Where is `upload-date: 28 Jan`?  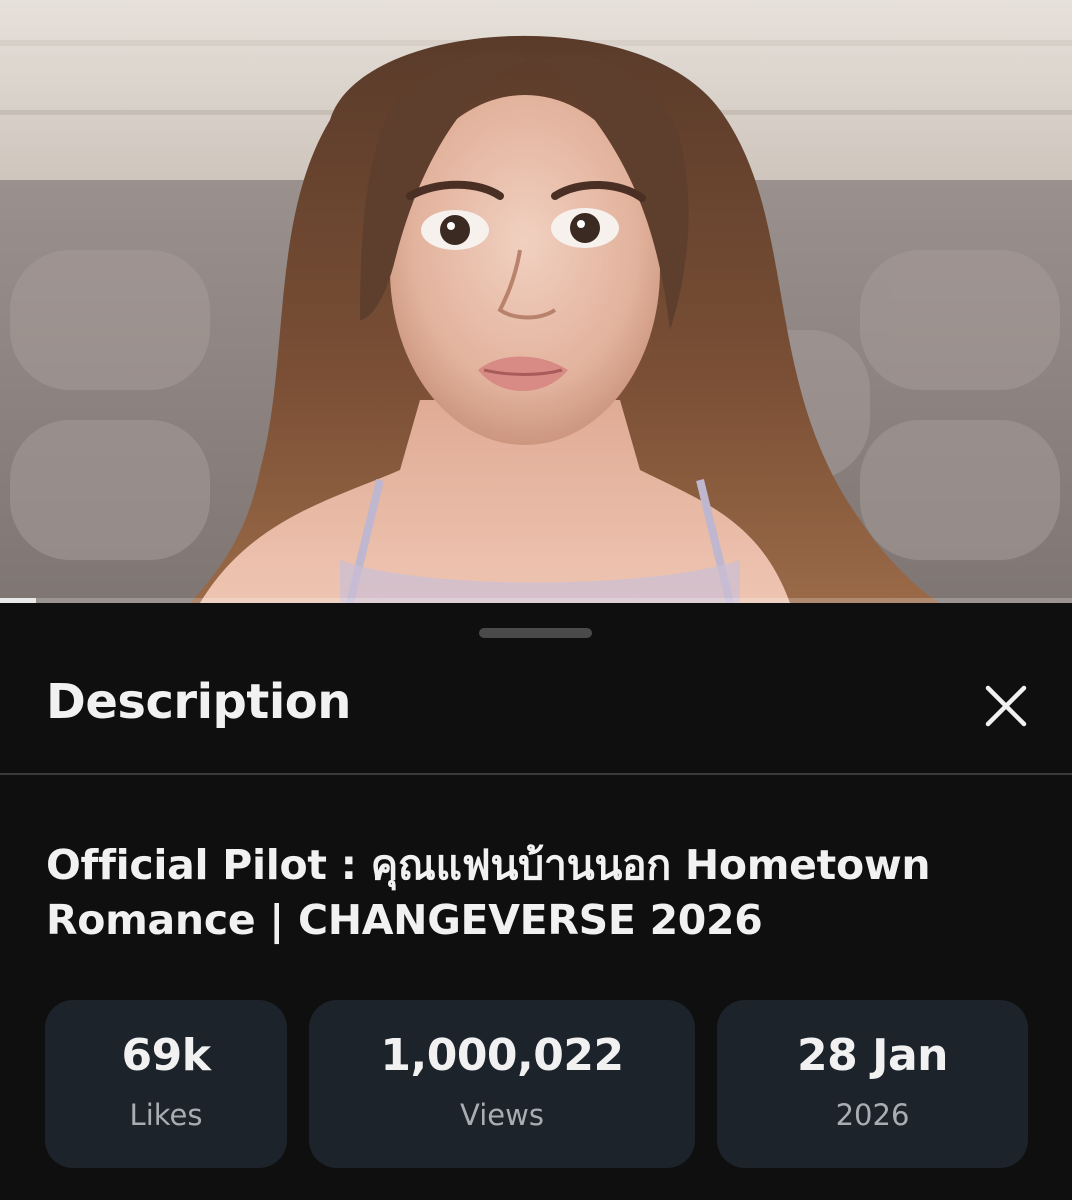 upload-date: 28 Jan is located at coordinates (872, 1055).